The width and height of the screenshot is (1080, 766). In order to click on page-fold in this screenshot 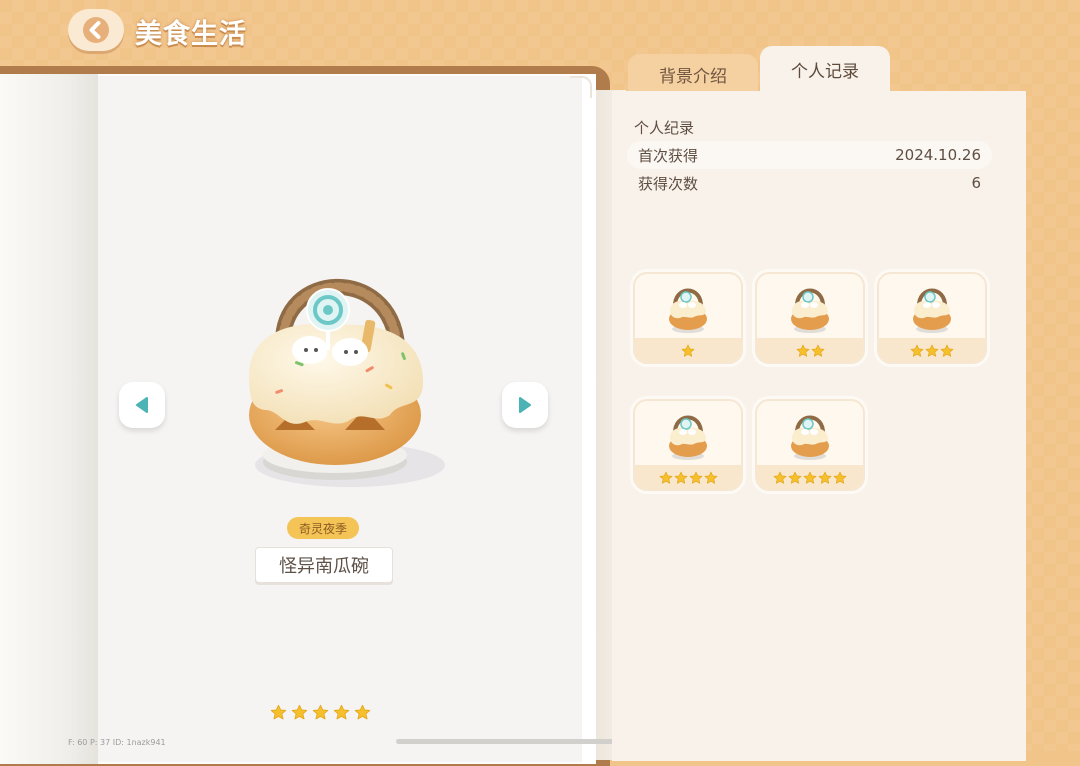, I will do `click(49, 419)`.